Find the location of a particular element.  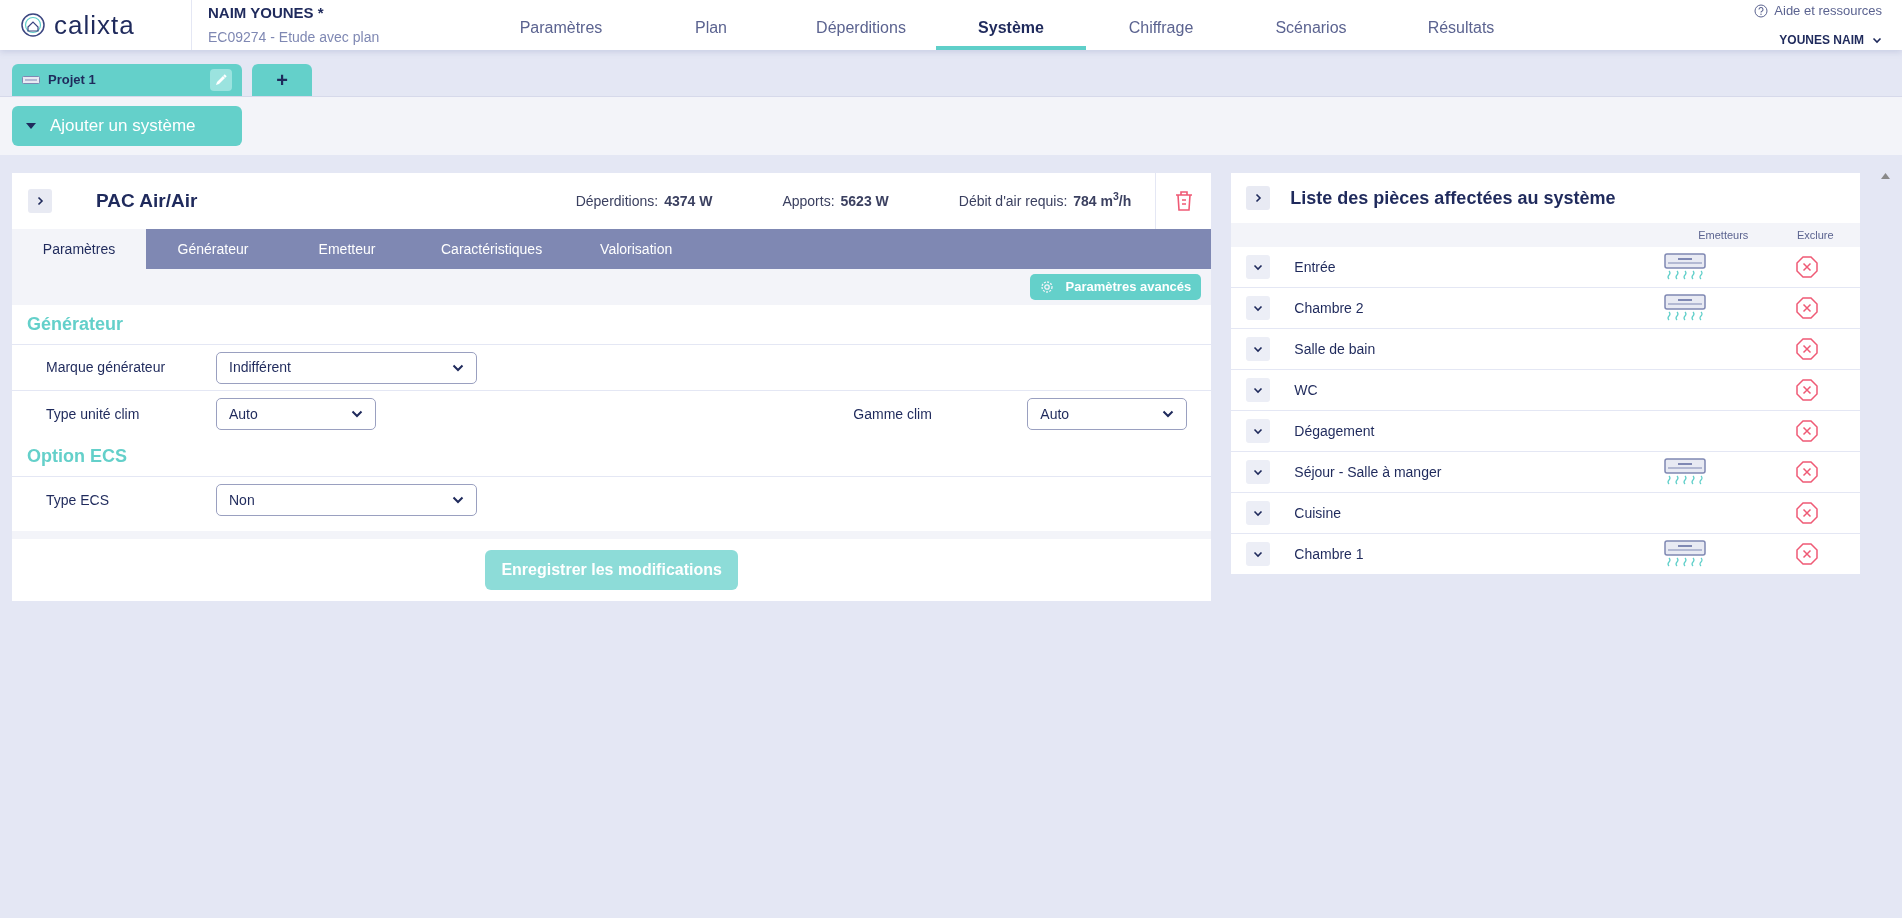

nav-tab: Système is located at coordinates (1011, 25).